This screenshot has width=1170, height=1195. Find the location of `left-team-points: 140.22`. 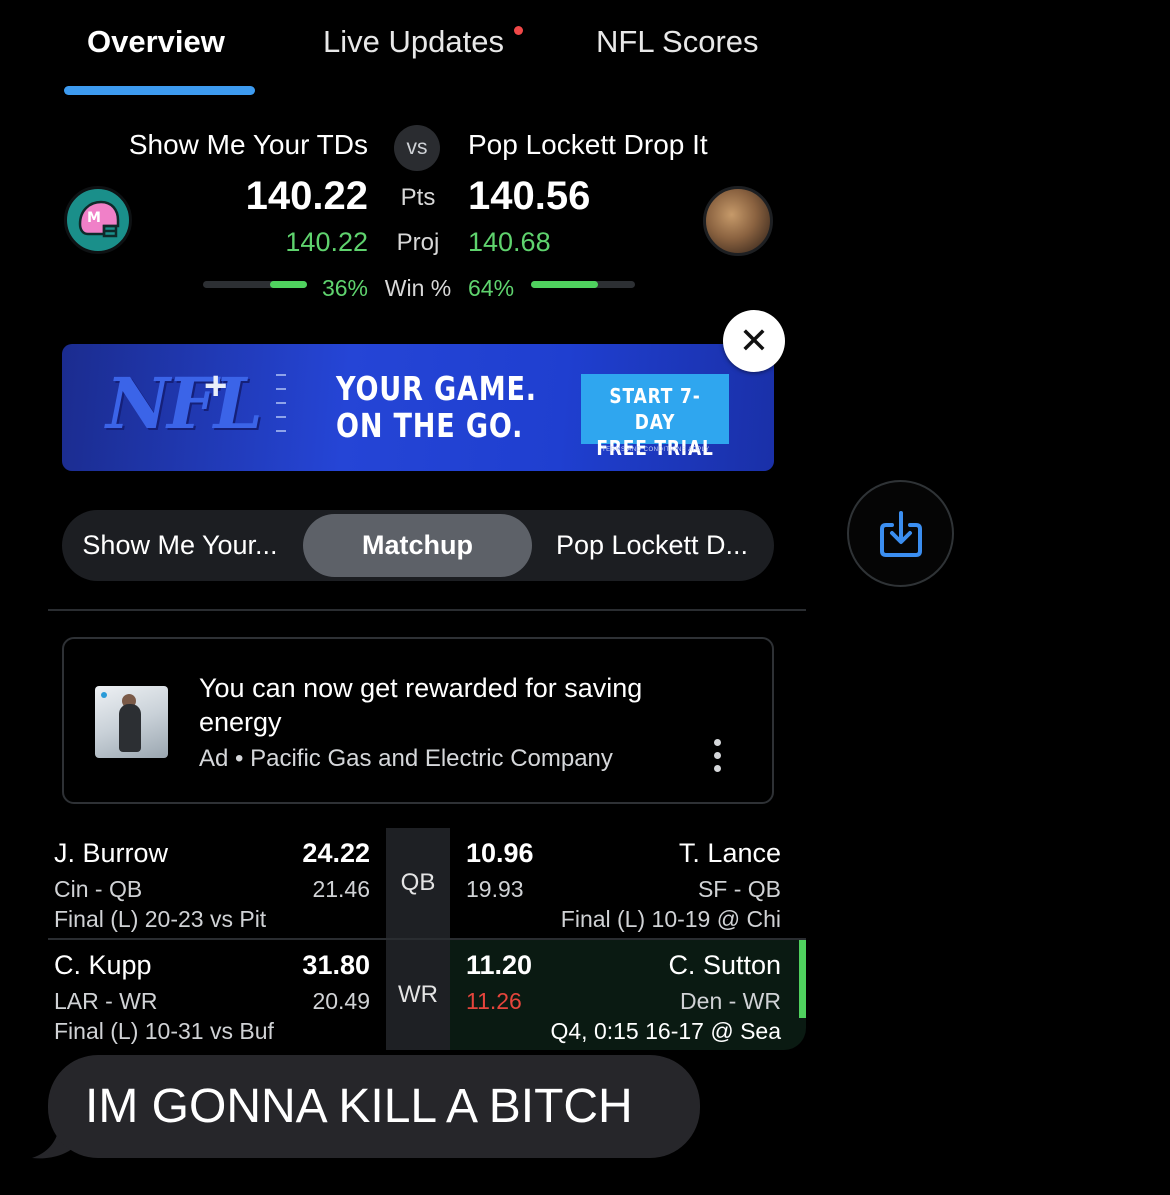

left-team-points: 140.22 is located at coordinates (306, 196).